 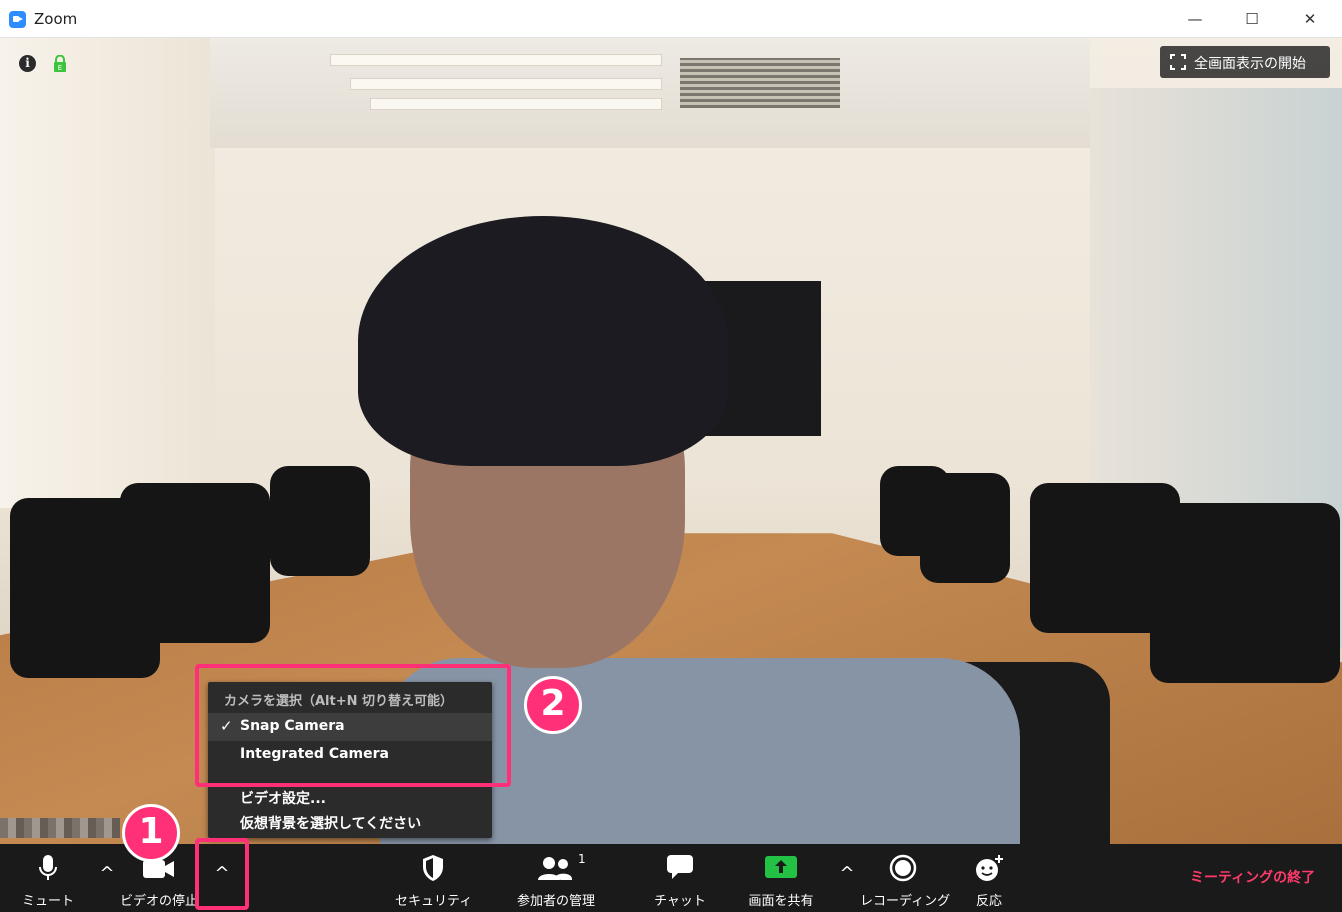 What do you see at coordinates (781, 901) in the screenshot?
I see `share-screen-label: 画面を共有` at bounding box center [781, 901].